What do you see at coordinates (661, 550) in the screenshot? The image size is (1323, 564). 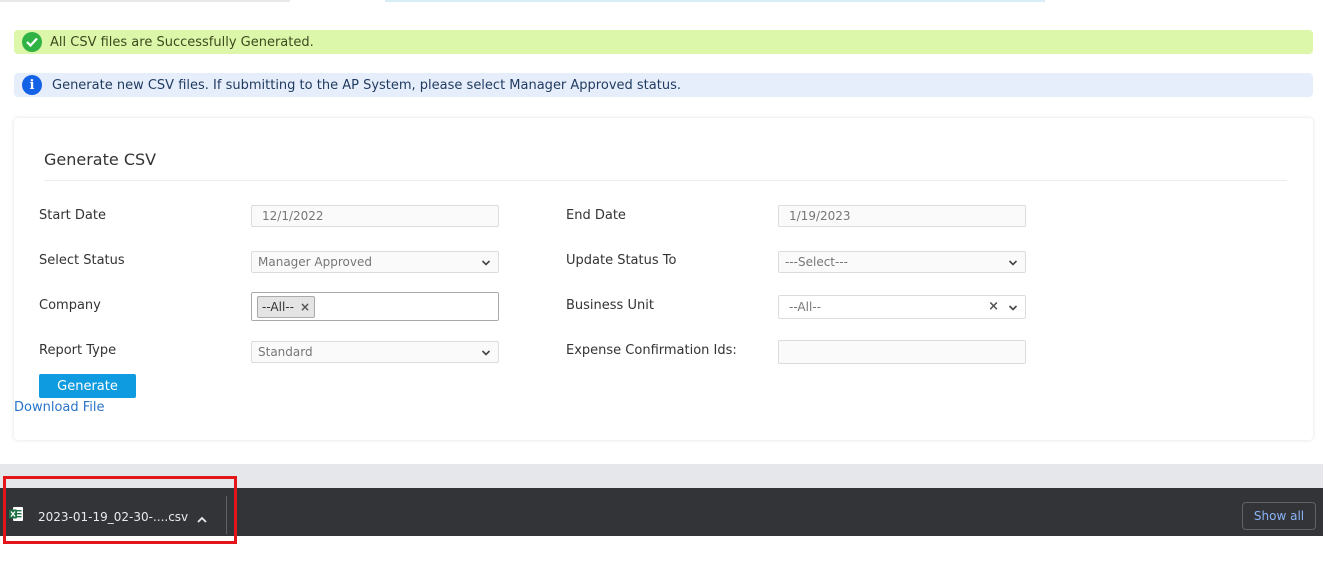 I see `below-bar-area` at bounding box center [661, 550].